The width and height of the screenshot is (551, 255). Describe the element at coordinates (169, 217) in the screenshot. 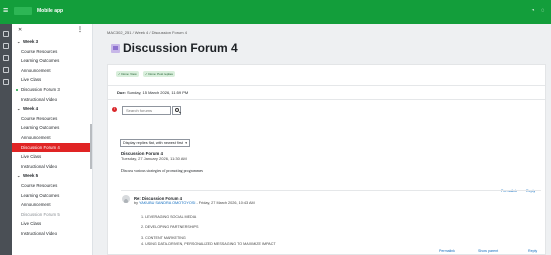

I see `reply-line: 1. LEVERAGING SOCIAL MEDIA` at that location.